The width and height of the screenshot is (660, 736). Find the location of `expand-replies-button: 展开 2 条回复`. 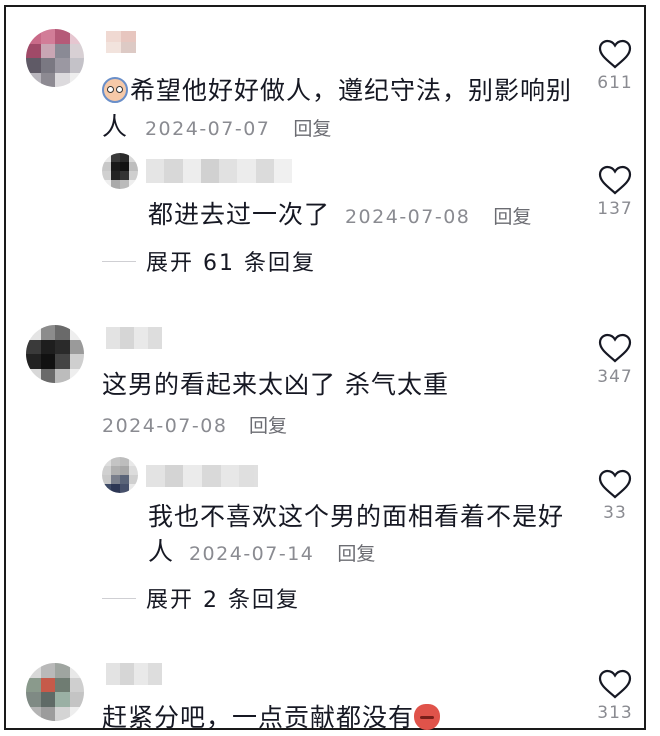

expand-replies-button: 展开 2 条回复 is located at coordinates (201, 598).